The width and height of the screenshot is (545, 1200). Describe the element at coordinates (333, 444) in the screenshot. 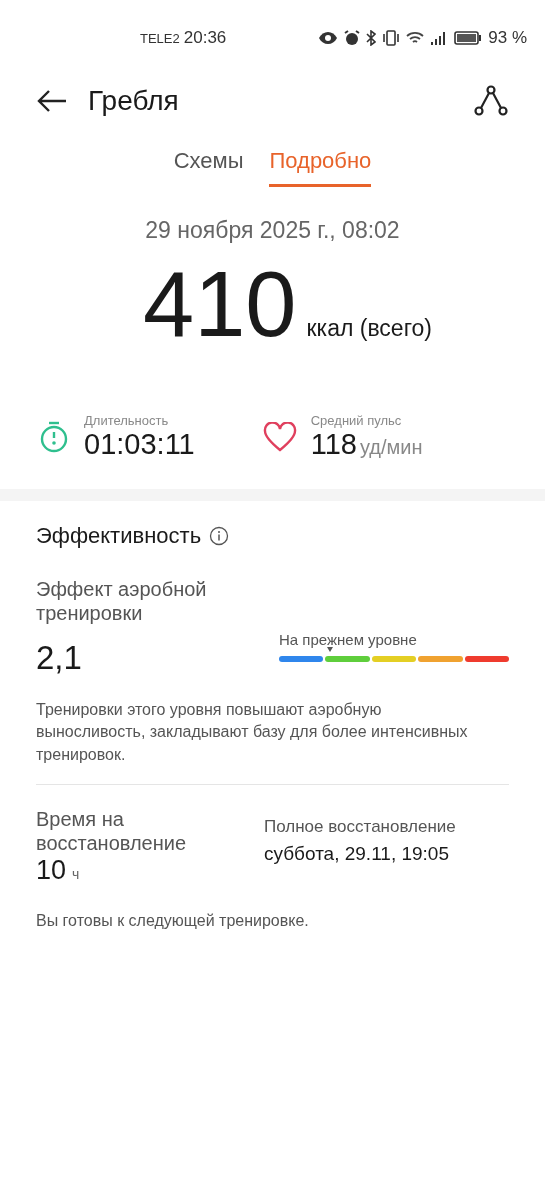

I see `stat-value: 118` at that location.